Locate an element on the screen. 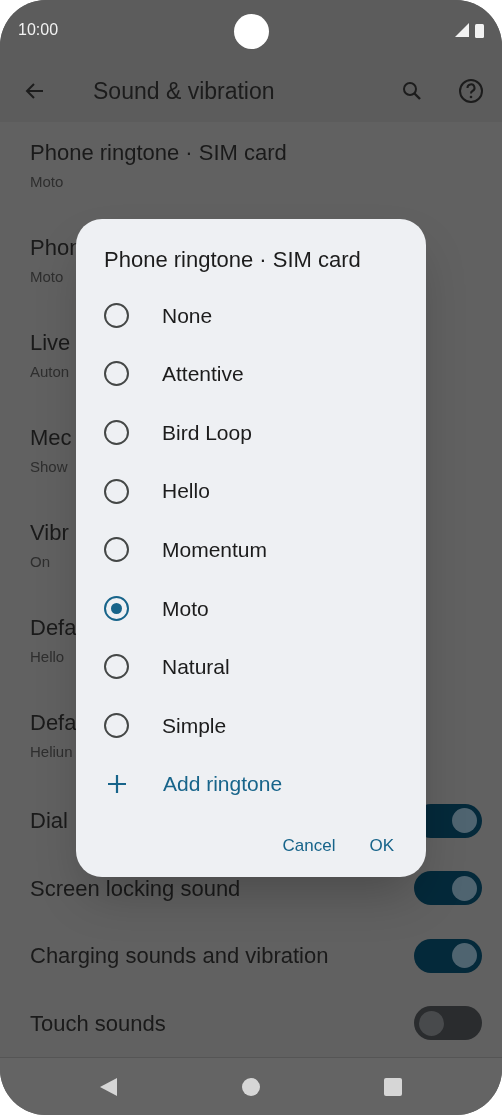 The width and height of the screenshot is (502, 1115). ringtone-option: Moto is located at coordinates (250, 608).